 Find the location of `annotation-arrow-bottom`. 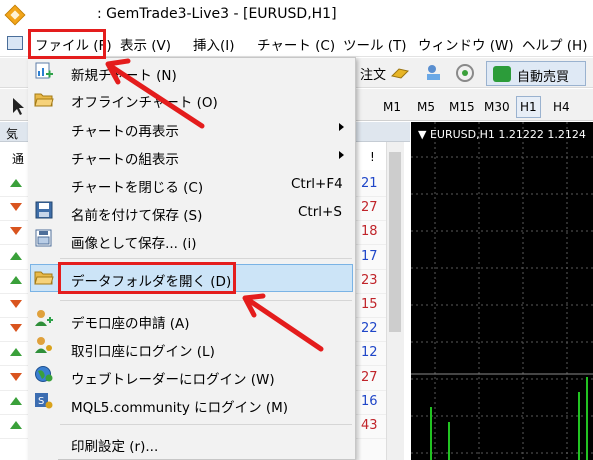

annotation-arrow-bottom is located at coordinates (283, 322).